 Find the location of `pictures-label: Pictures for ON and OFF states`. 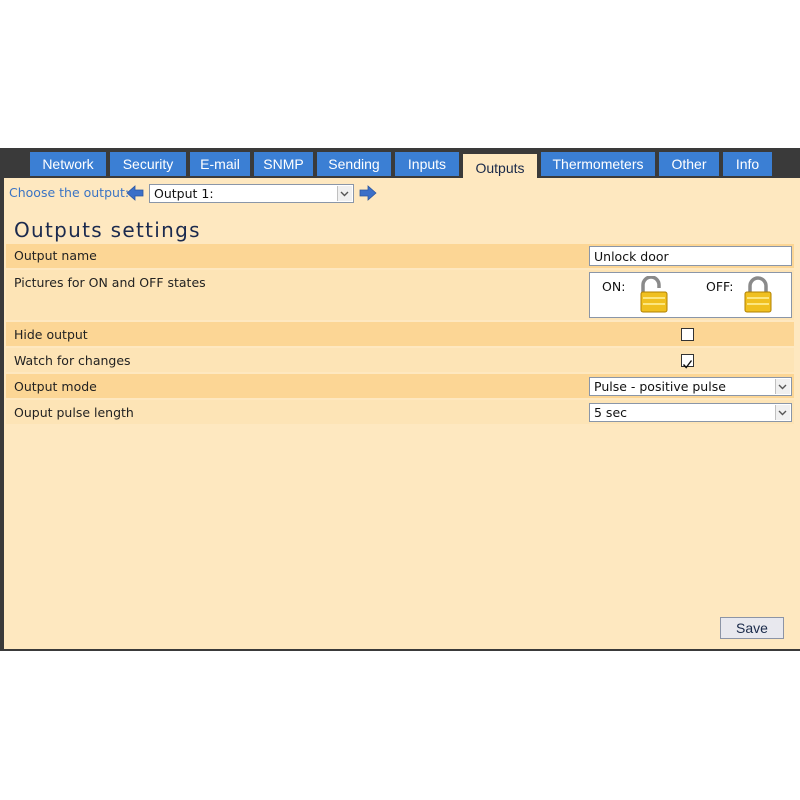

pictures-label: Pictures for ON and OFF states is located at coordinates (110, 282).